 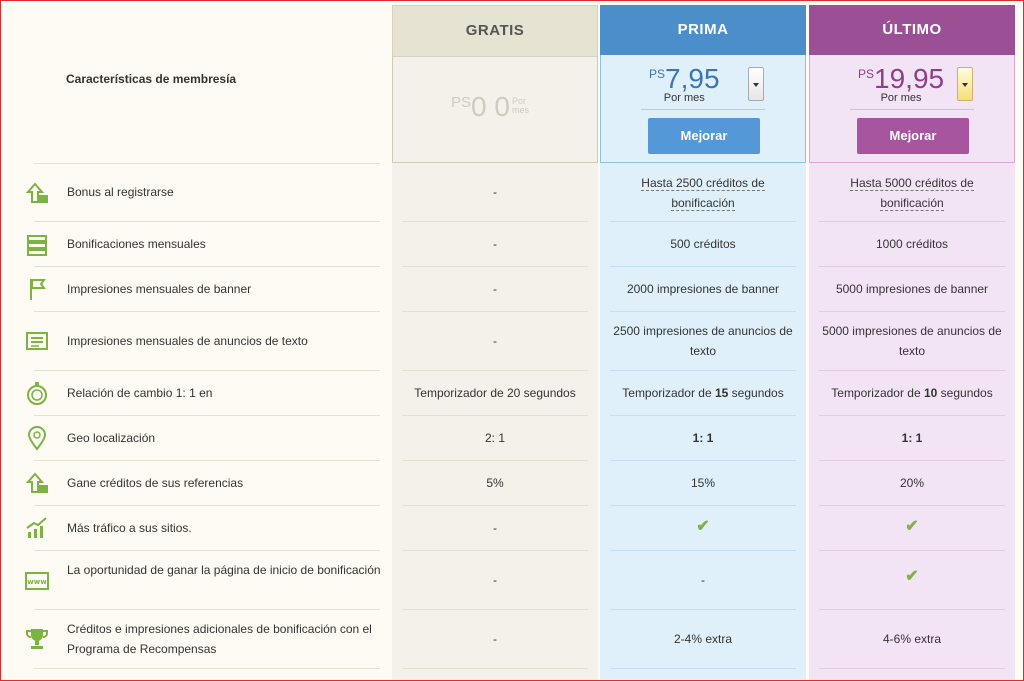 What do you see at coordinates (703, 30) in the screenshot?
I see `plan-title-prima: PRIMA` at bounding box center [703, 30].